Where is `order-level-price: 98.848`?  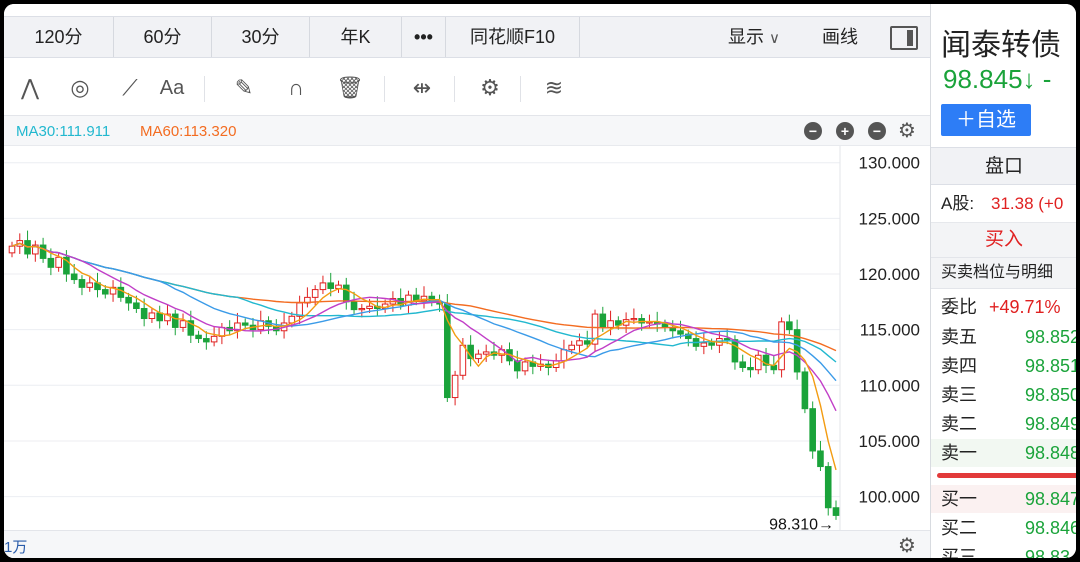
order-level-price: 98.848 is located at coordinates (1050, 453).